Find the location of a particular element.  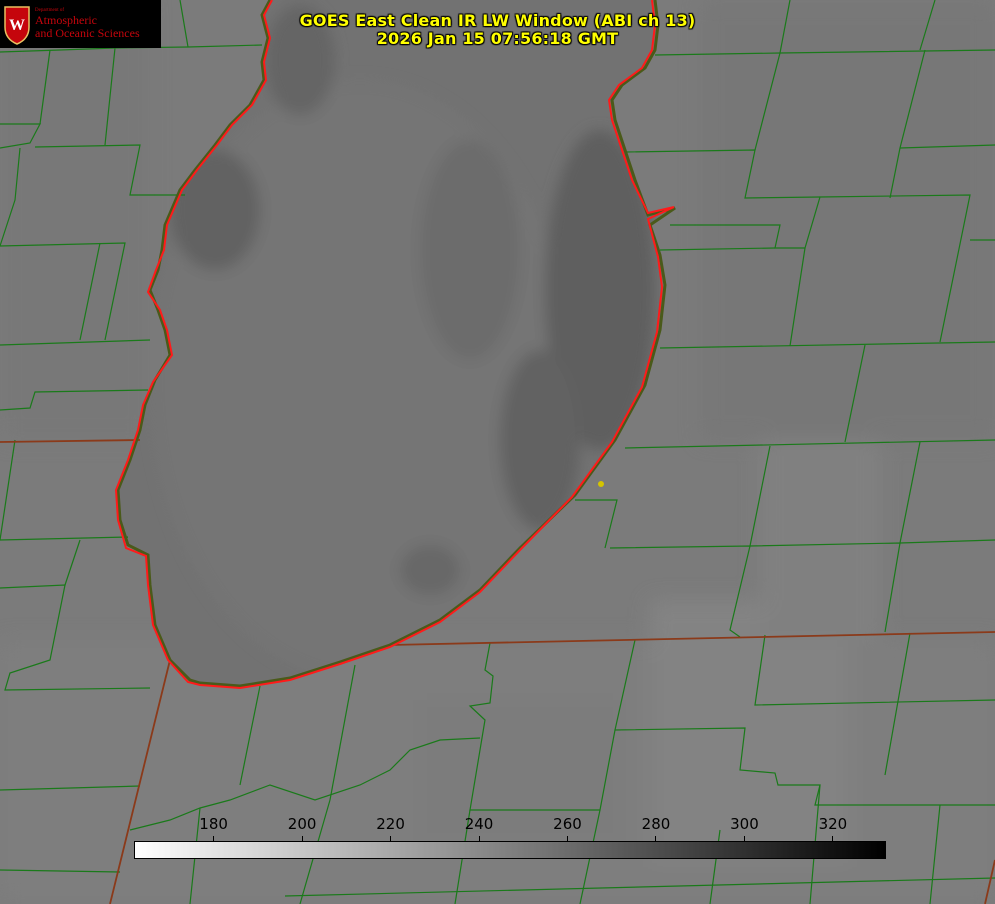

image-timestamp: 2026 Jan 15 07:56:18 GMT is located at coordinates (497, 38).